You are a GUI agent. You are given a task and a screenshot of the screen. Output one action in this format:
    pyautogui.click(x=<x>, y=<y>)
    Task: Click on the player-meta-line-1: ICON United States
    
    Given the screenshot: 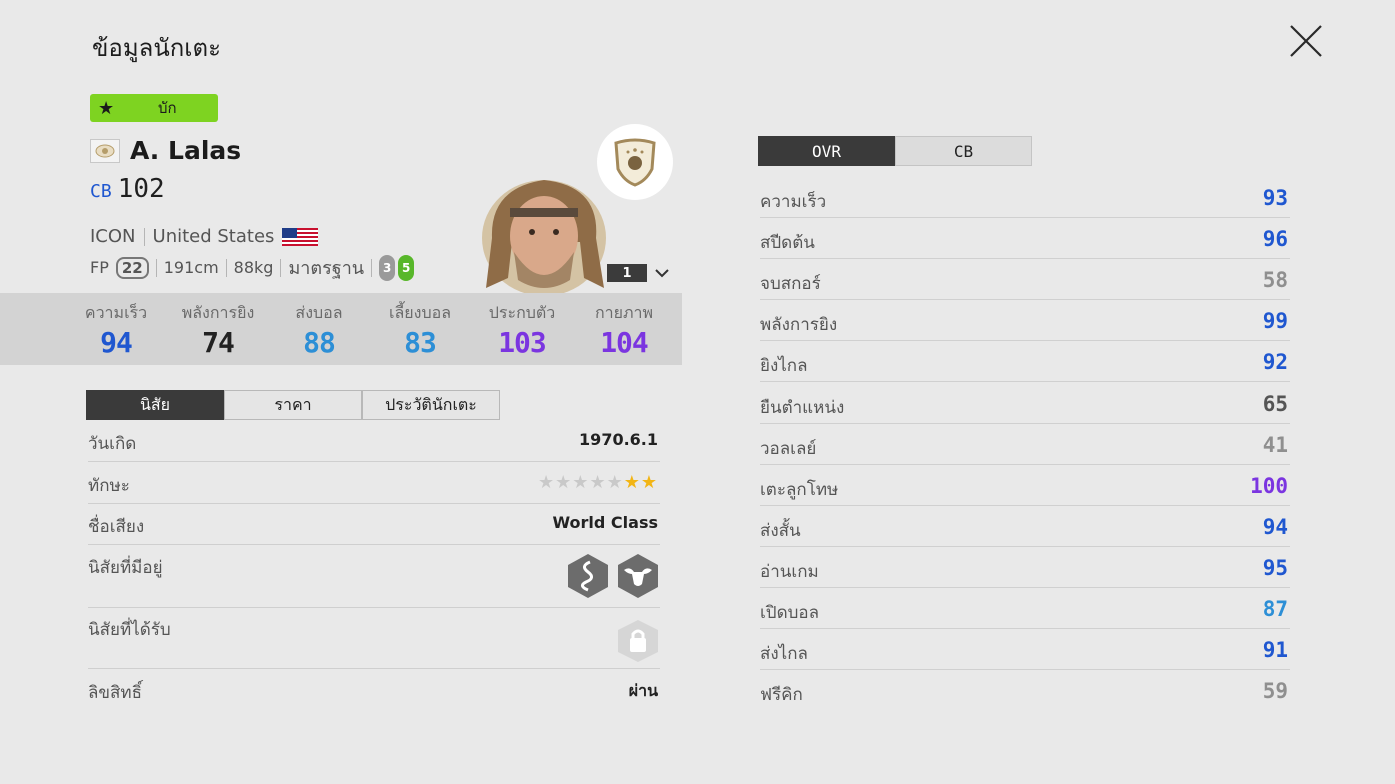 What is the action you would take?
    pyautogui.click(x=204, y=236)
    